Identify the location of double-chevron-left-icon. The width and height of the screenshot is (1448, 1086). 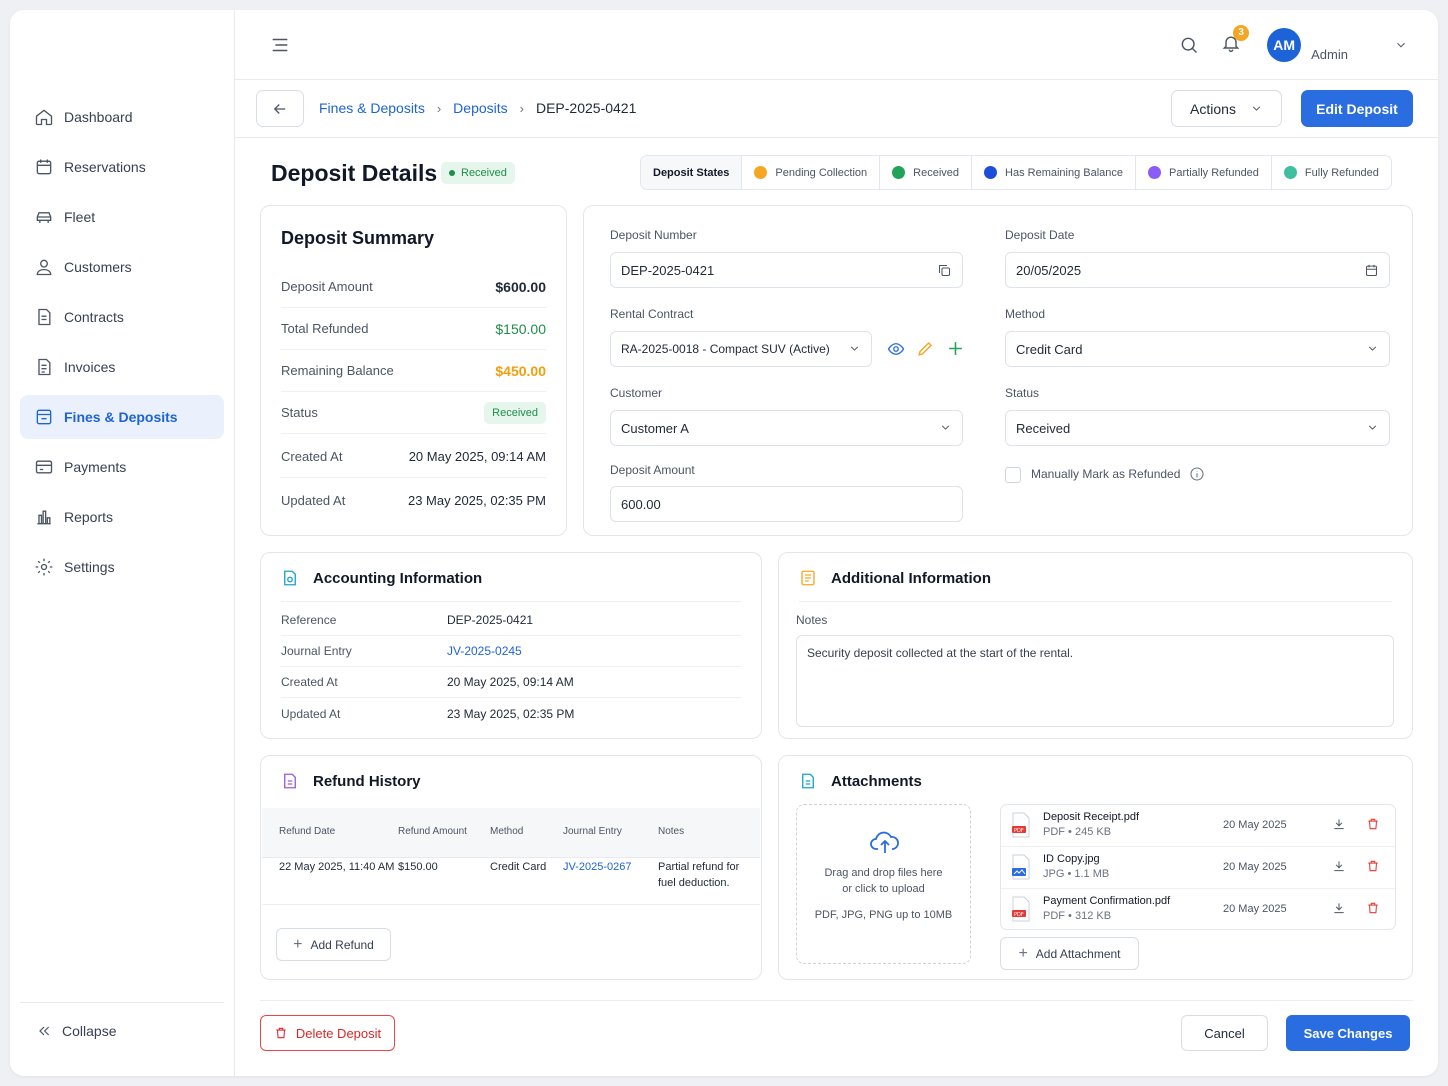
(44, 1031).